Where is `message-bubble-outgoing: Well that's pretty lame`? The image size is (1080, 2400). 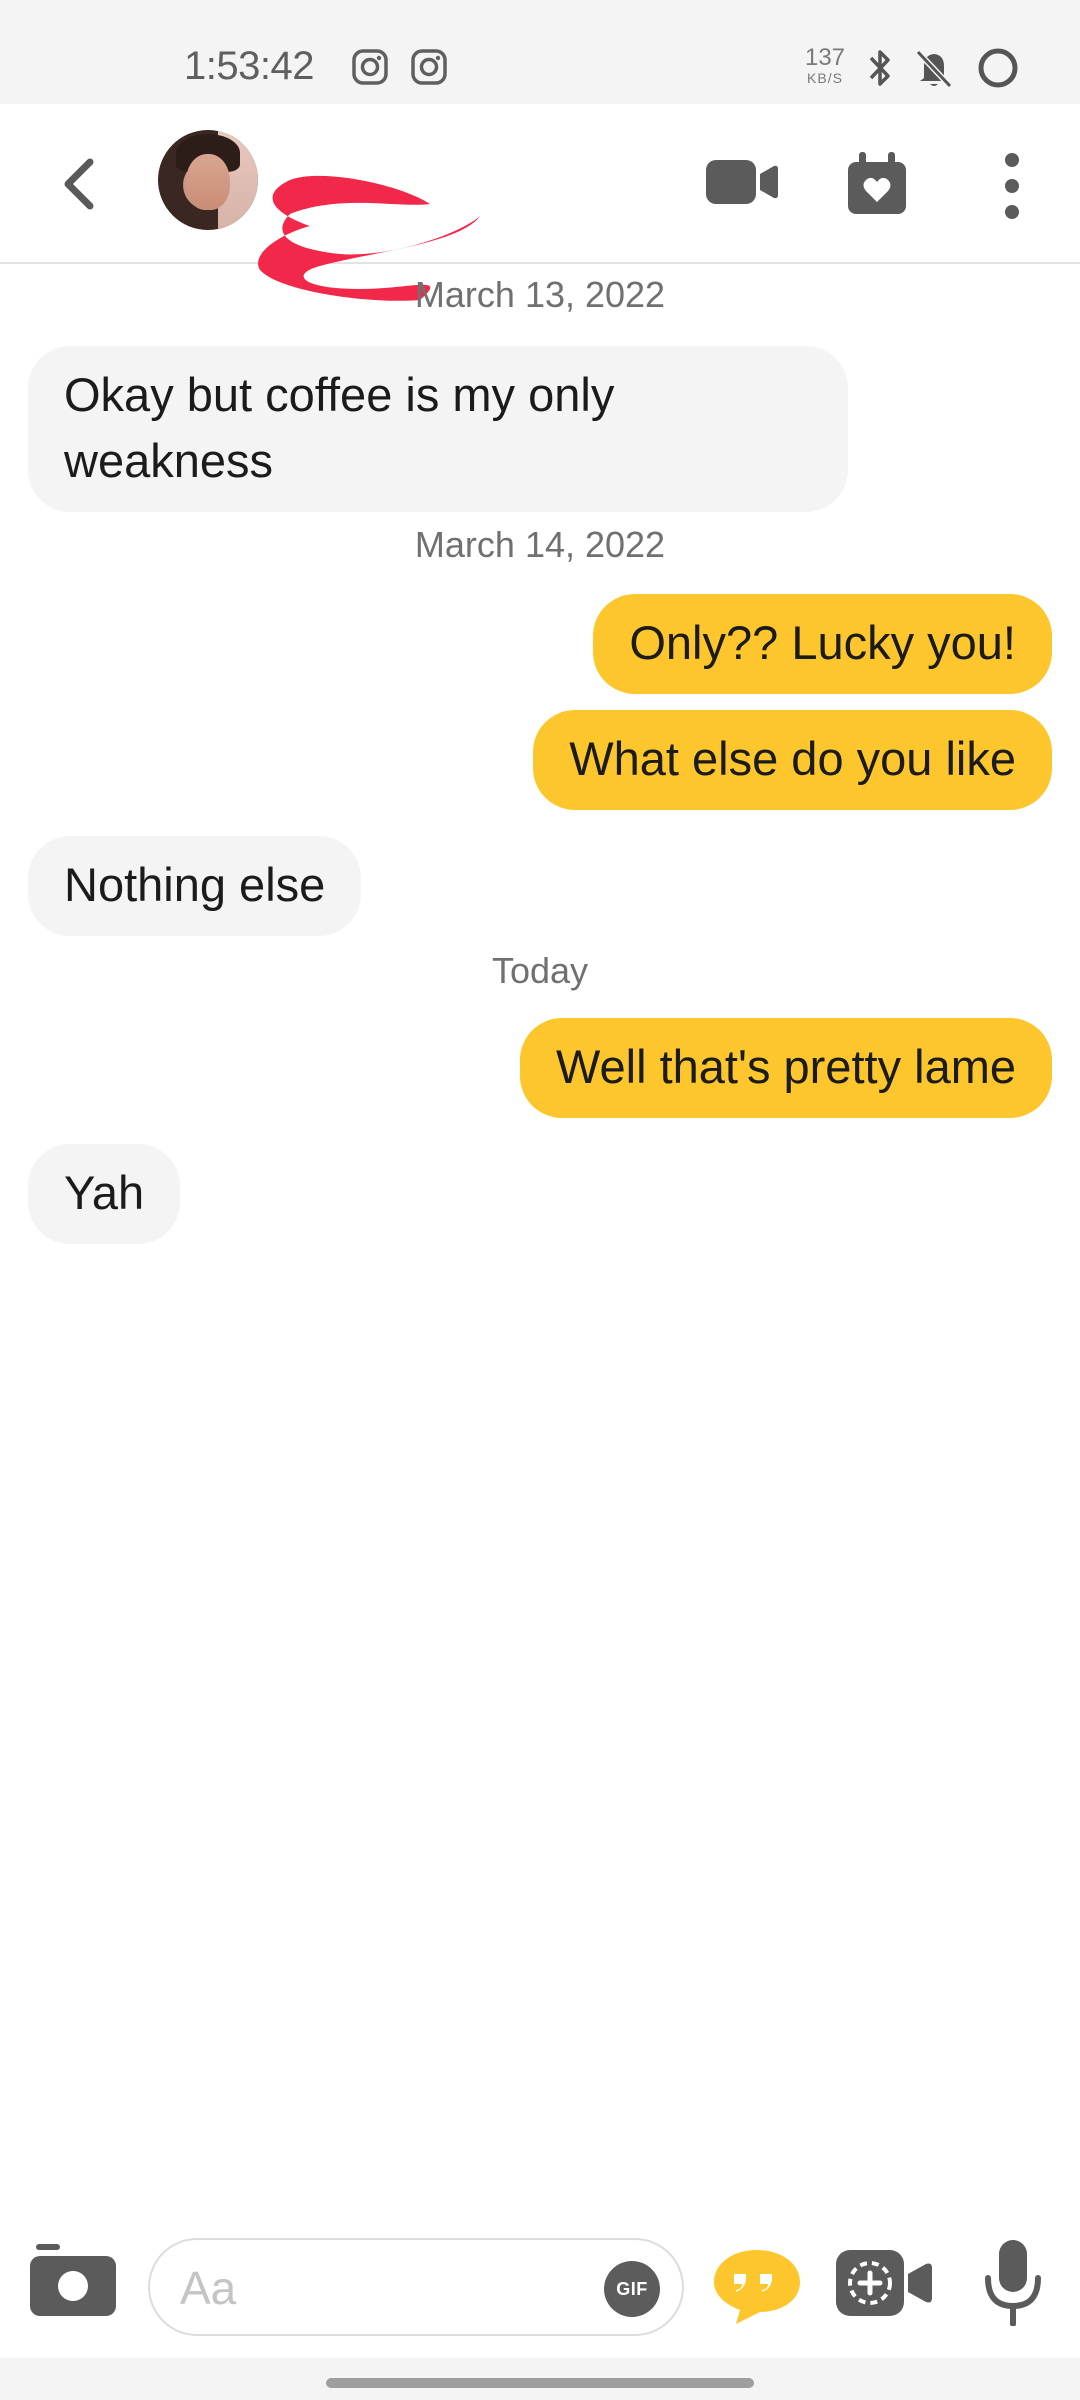
message-bubble-outgoing: Well that's pretty lame is located at coordinates (786, 1068).